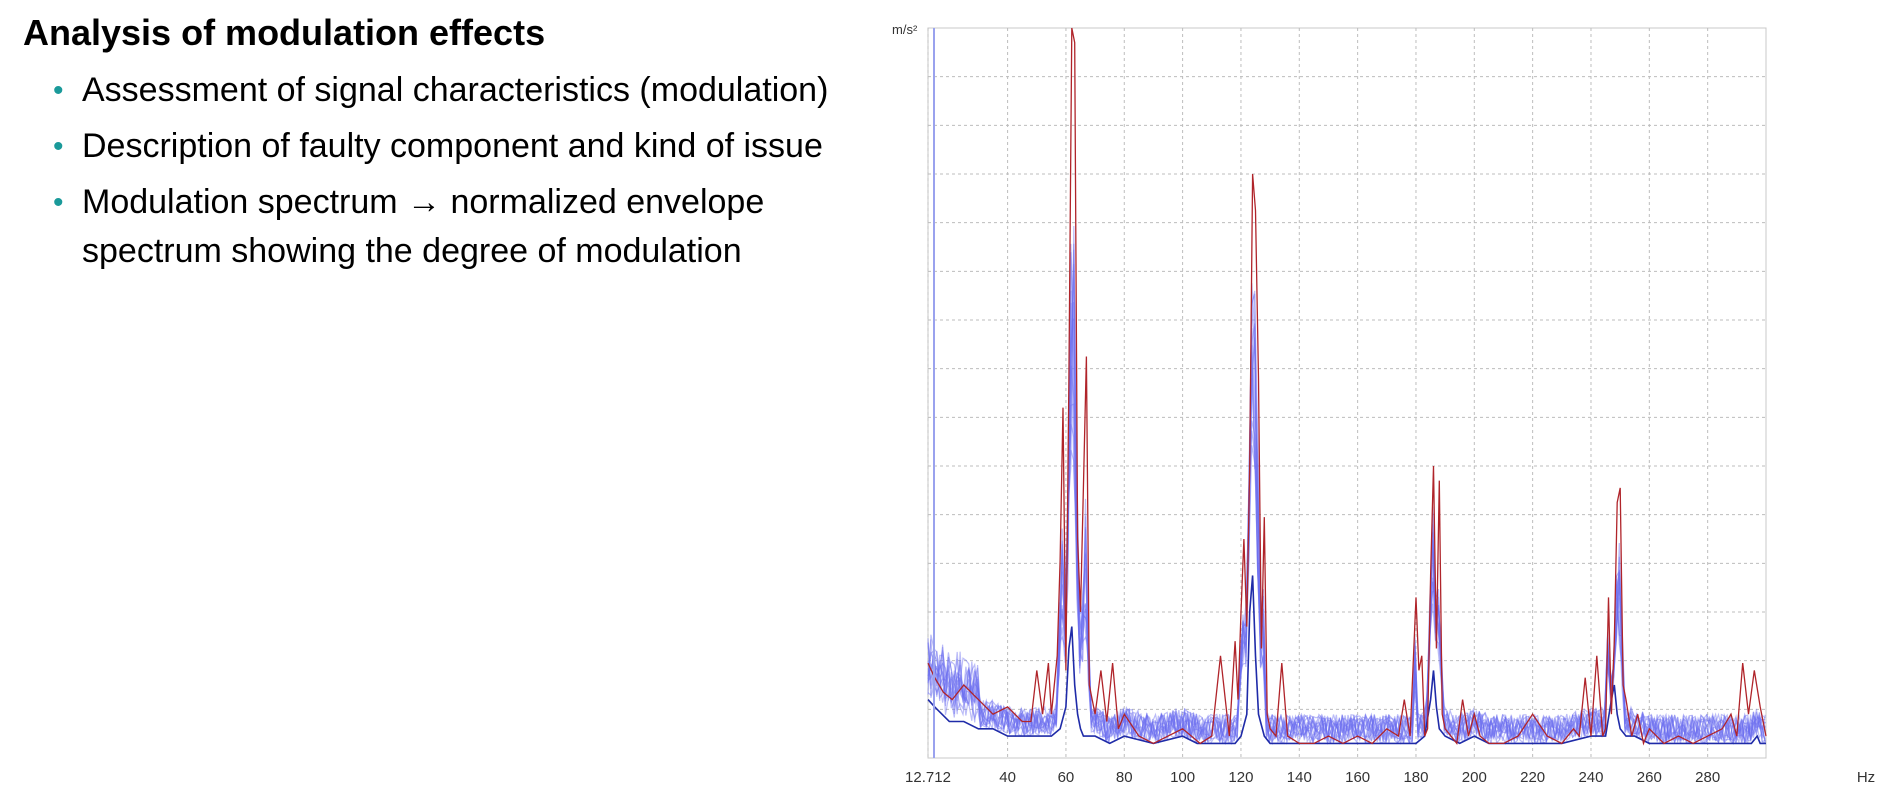 The width and height of the screenshot is (1890, 791). What do you see at coordinates (284, 32) in the screenshot?
I see `slide-title: Analysis of modulation effects` at bounding box center [284, 32].